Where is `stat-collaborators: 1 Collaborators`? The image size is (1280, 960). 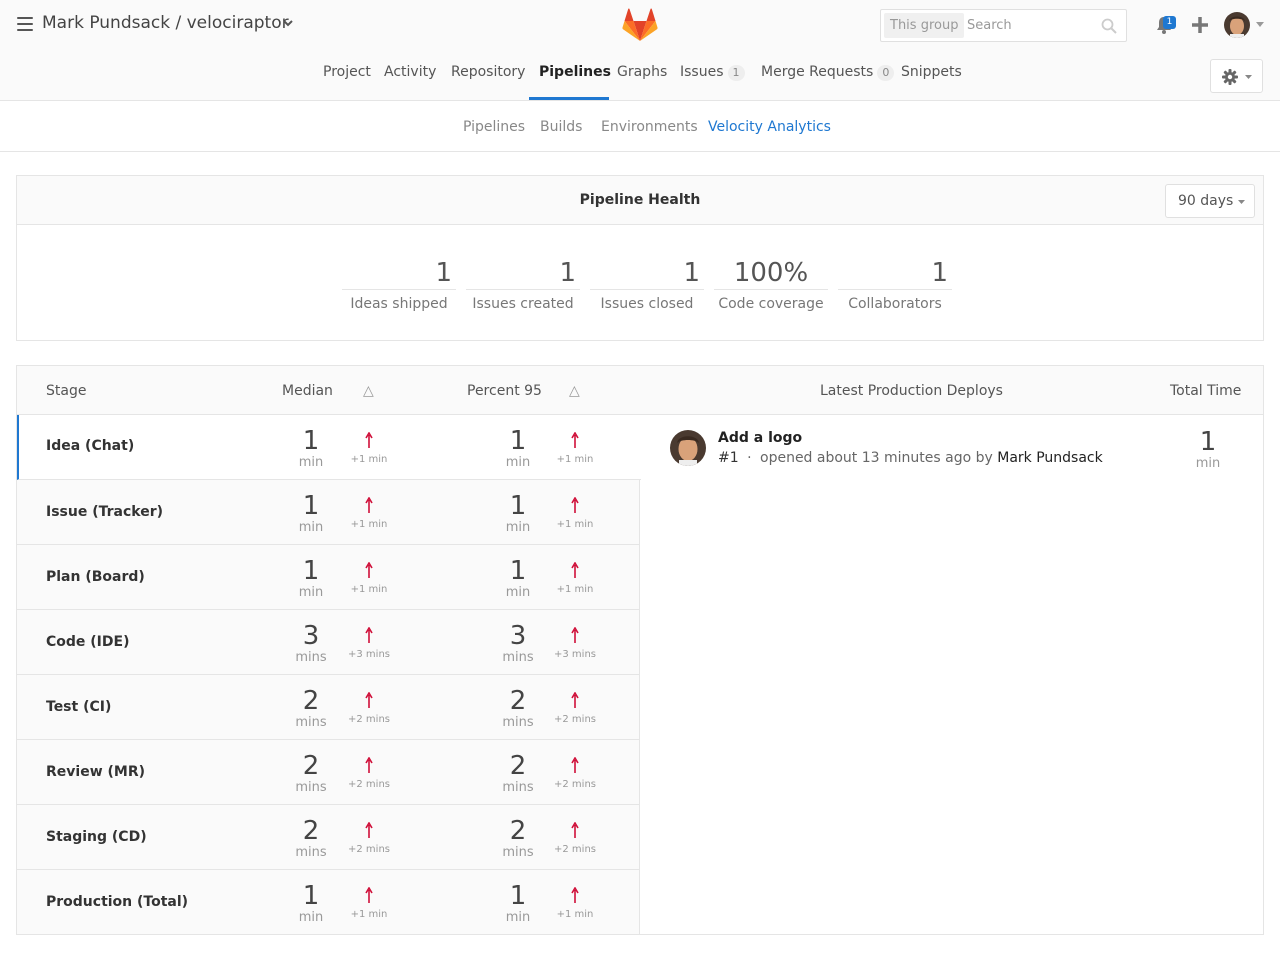
stat-collaborators: 1 Collaborators is located at coordinates (895, 285).